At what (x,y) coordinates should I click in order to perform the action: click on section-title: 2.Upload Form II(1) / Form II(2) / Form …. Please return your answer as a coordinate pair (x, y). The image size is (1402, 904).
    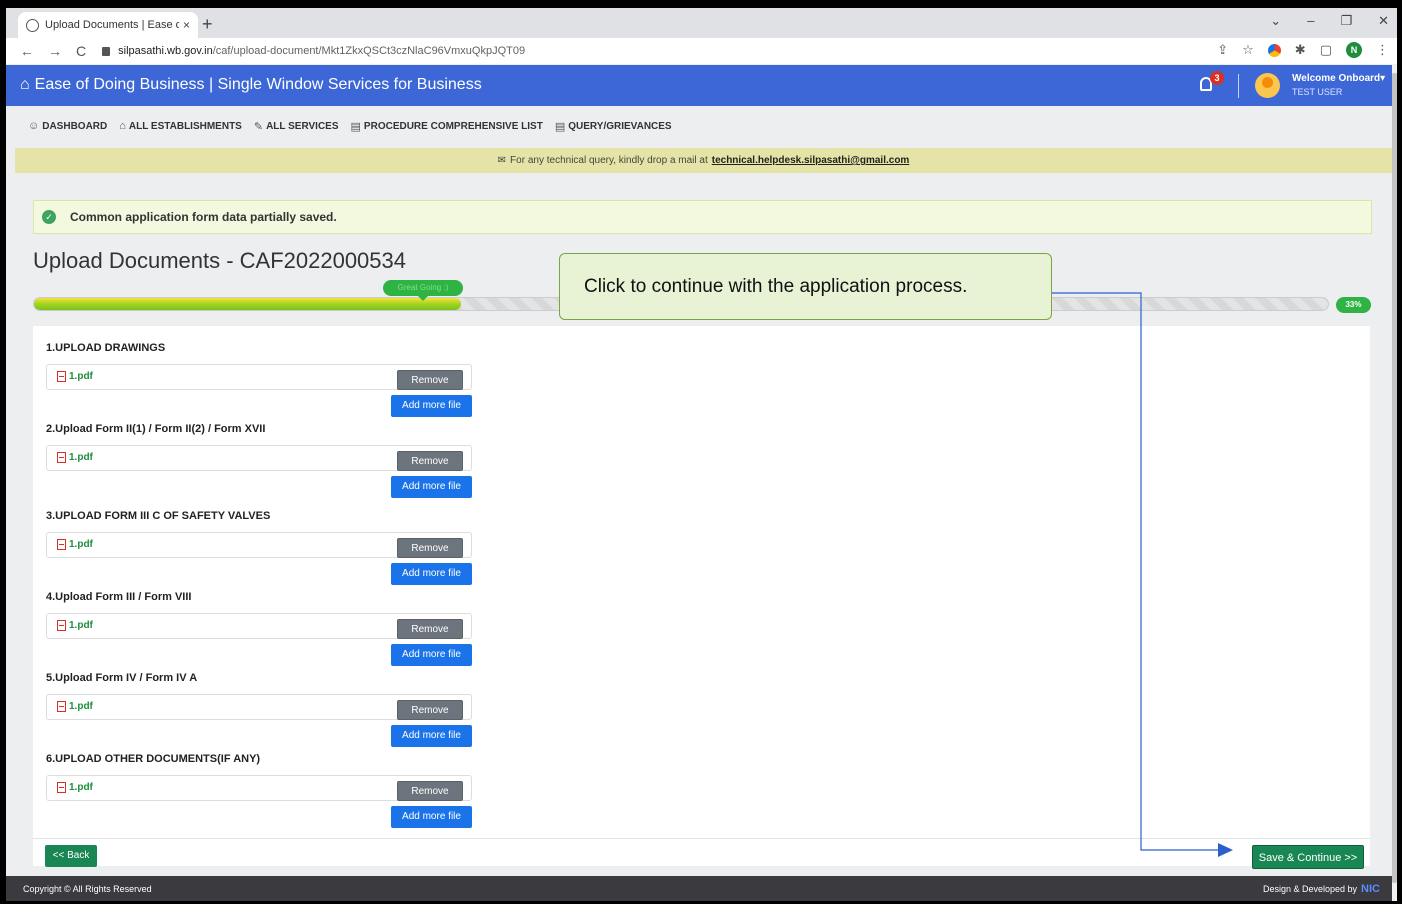
    Looking at the image, I should click on (156, 429).